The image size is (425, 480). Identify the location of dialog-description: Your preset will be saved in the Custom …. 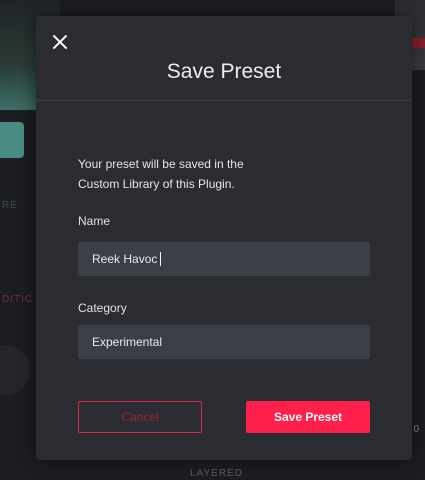
(223, 174).